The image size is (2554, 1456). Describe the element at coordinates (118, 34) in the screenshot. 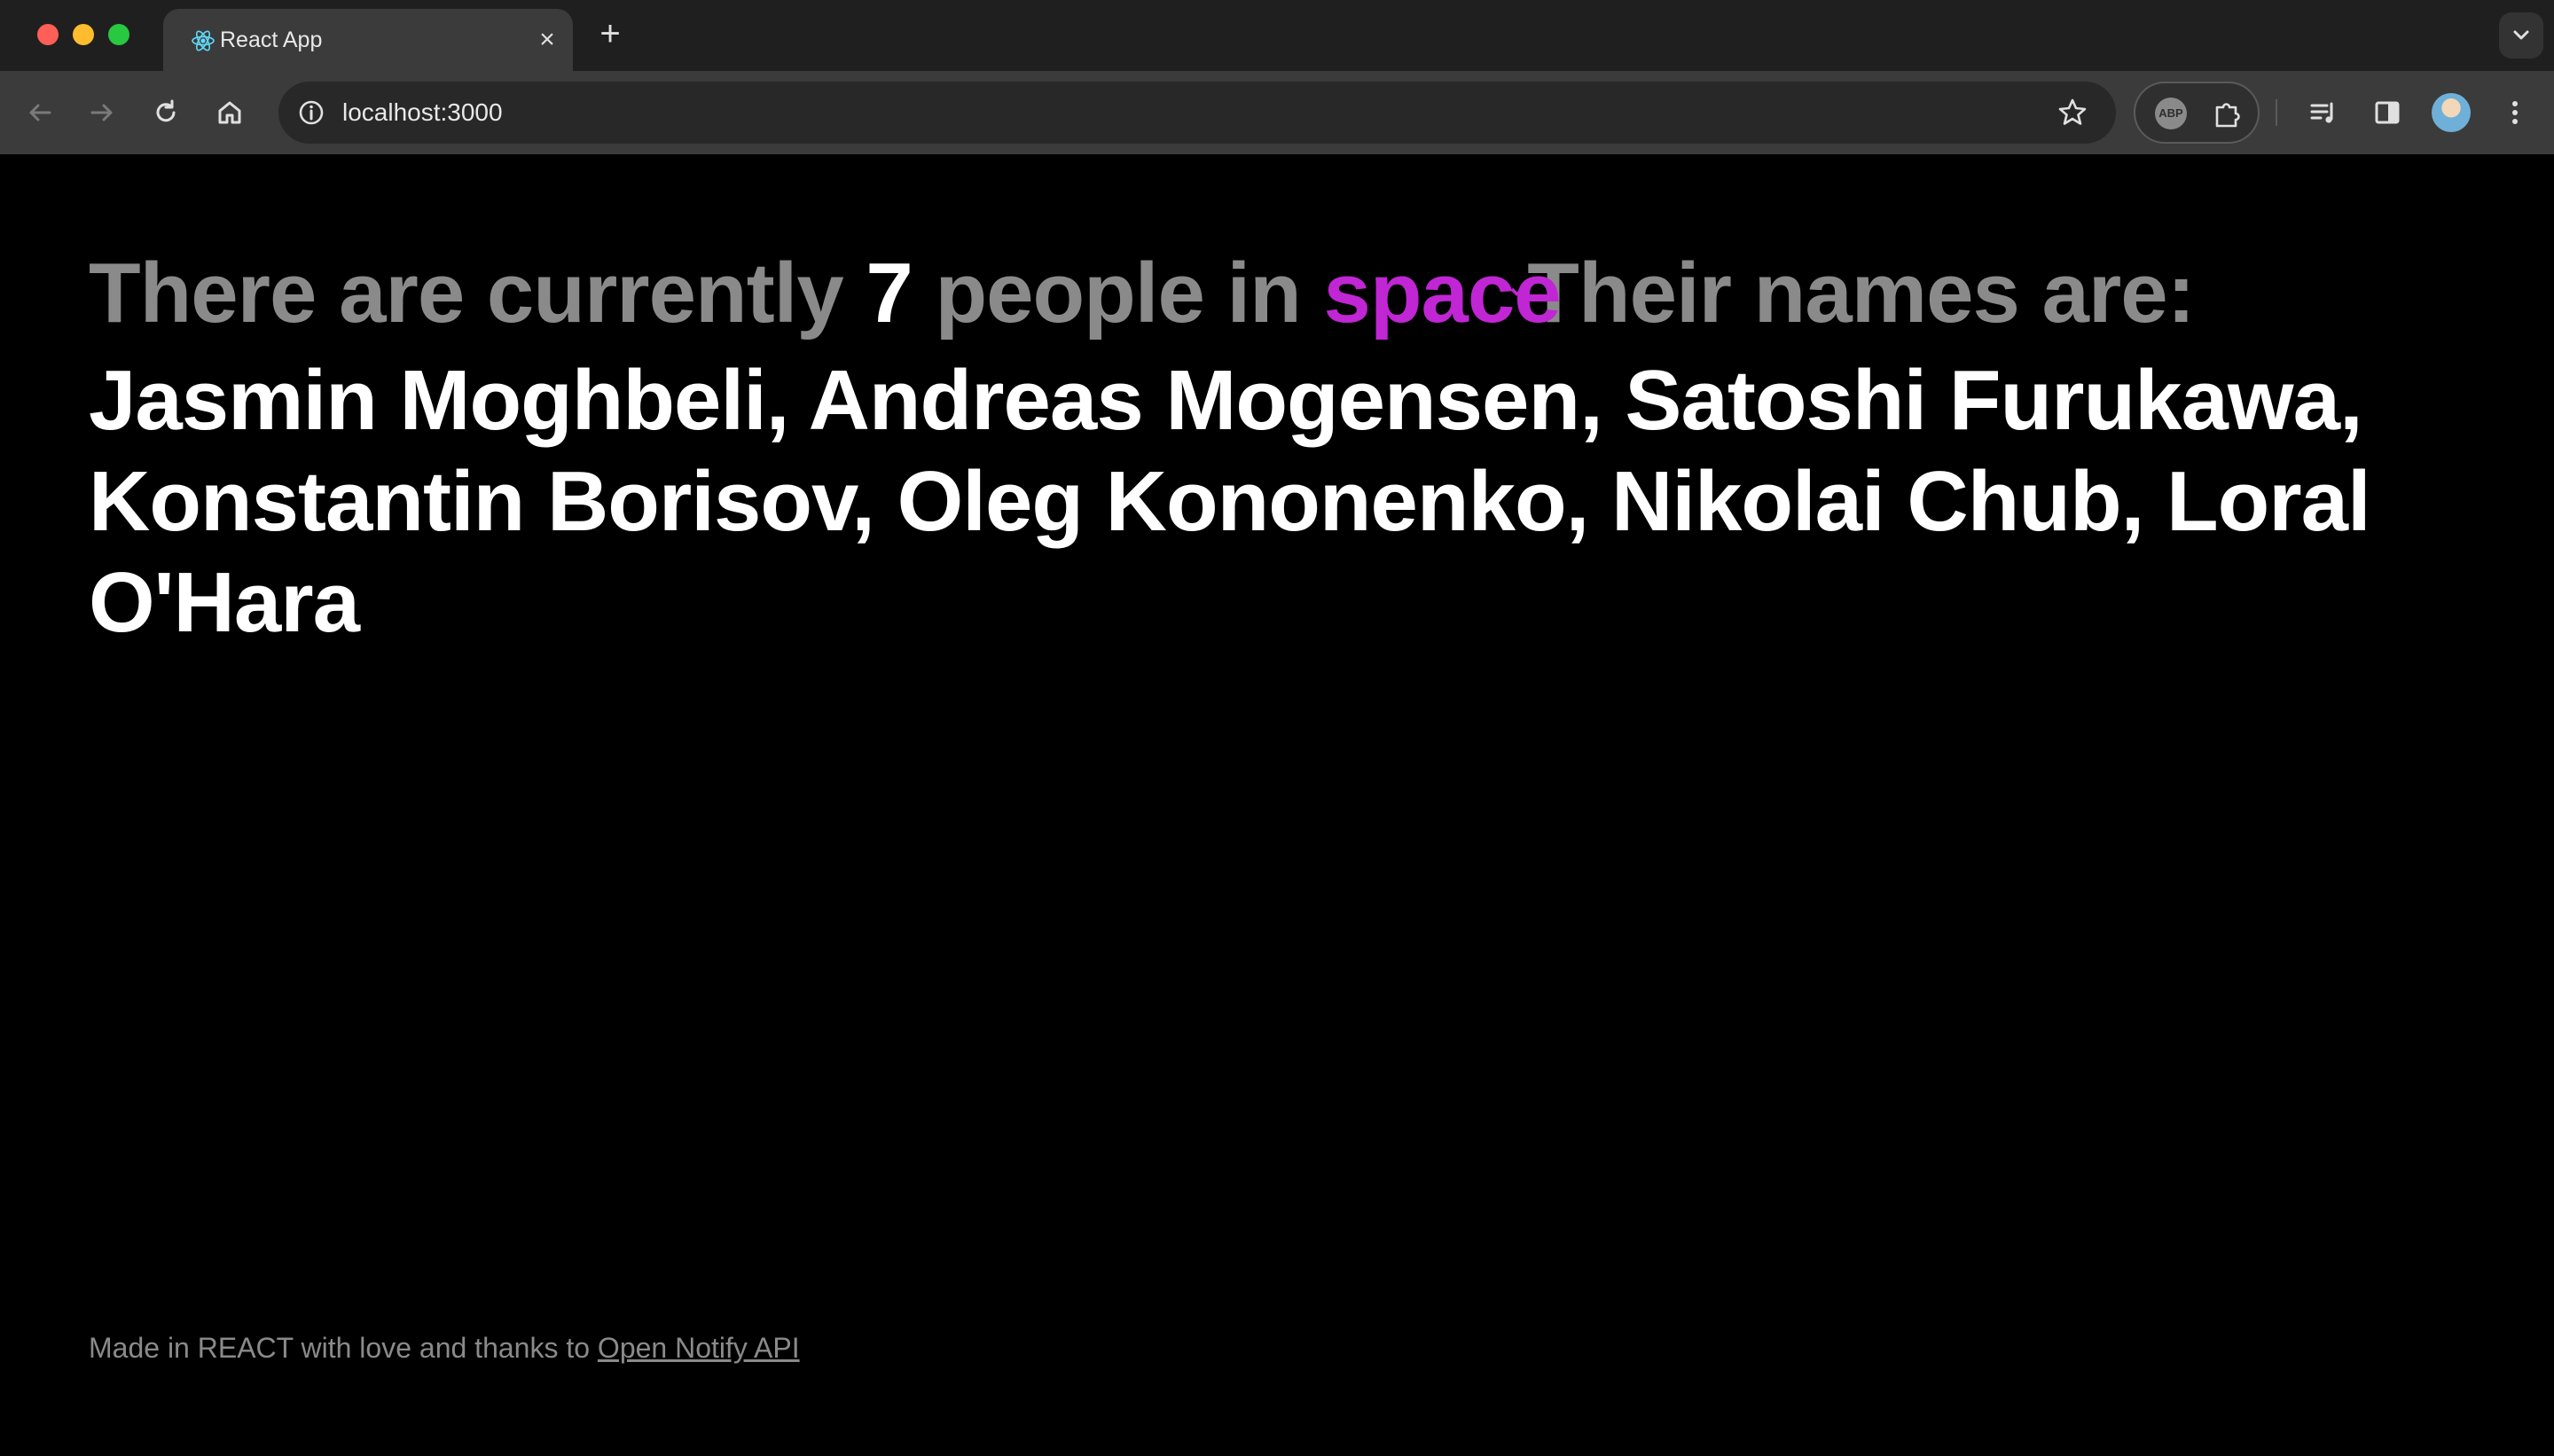

I see `maximize-window-button` at that location.